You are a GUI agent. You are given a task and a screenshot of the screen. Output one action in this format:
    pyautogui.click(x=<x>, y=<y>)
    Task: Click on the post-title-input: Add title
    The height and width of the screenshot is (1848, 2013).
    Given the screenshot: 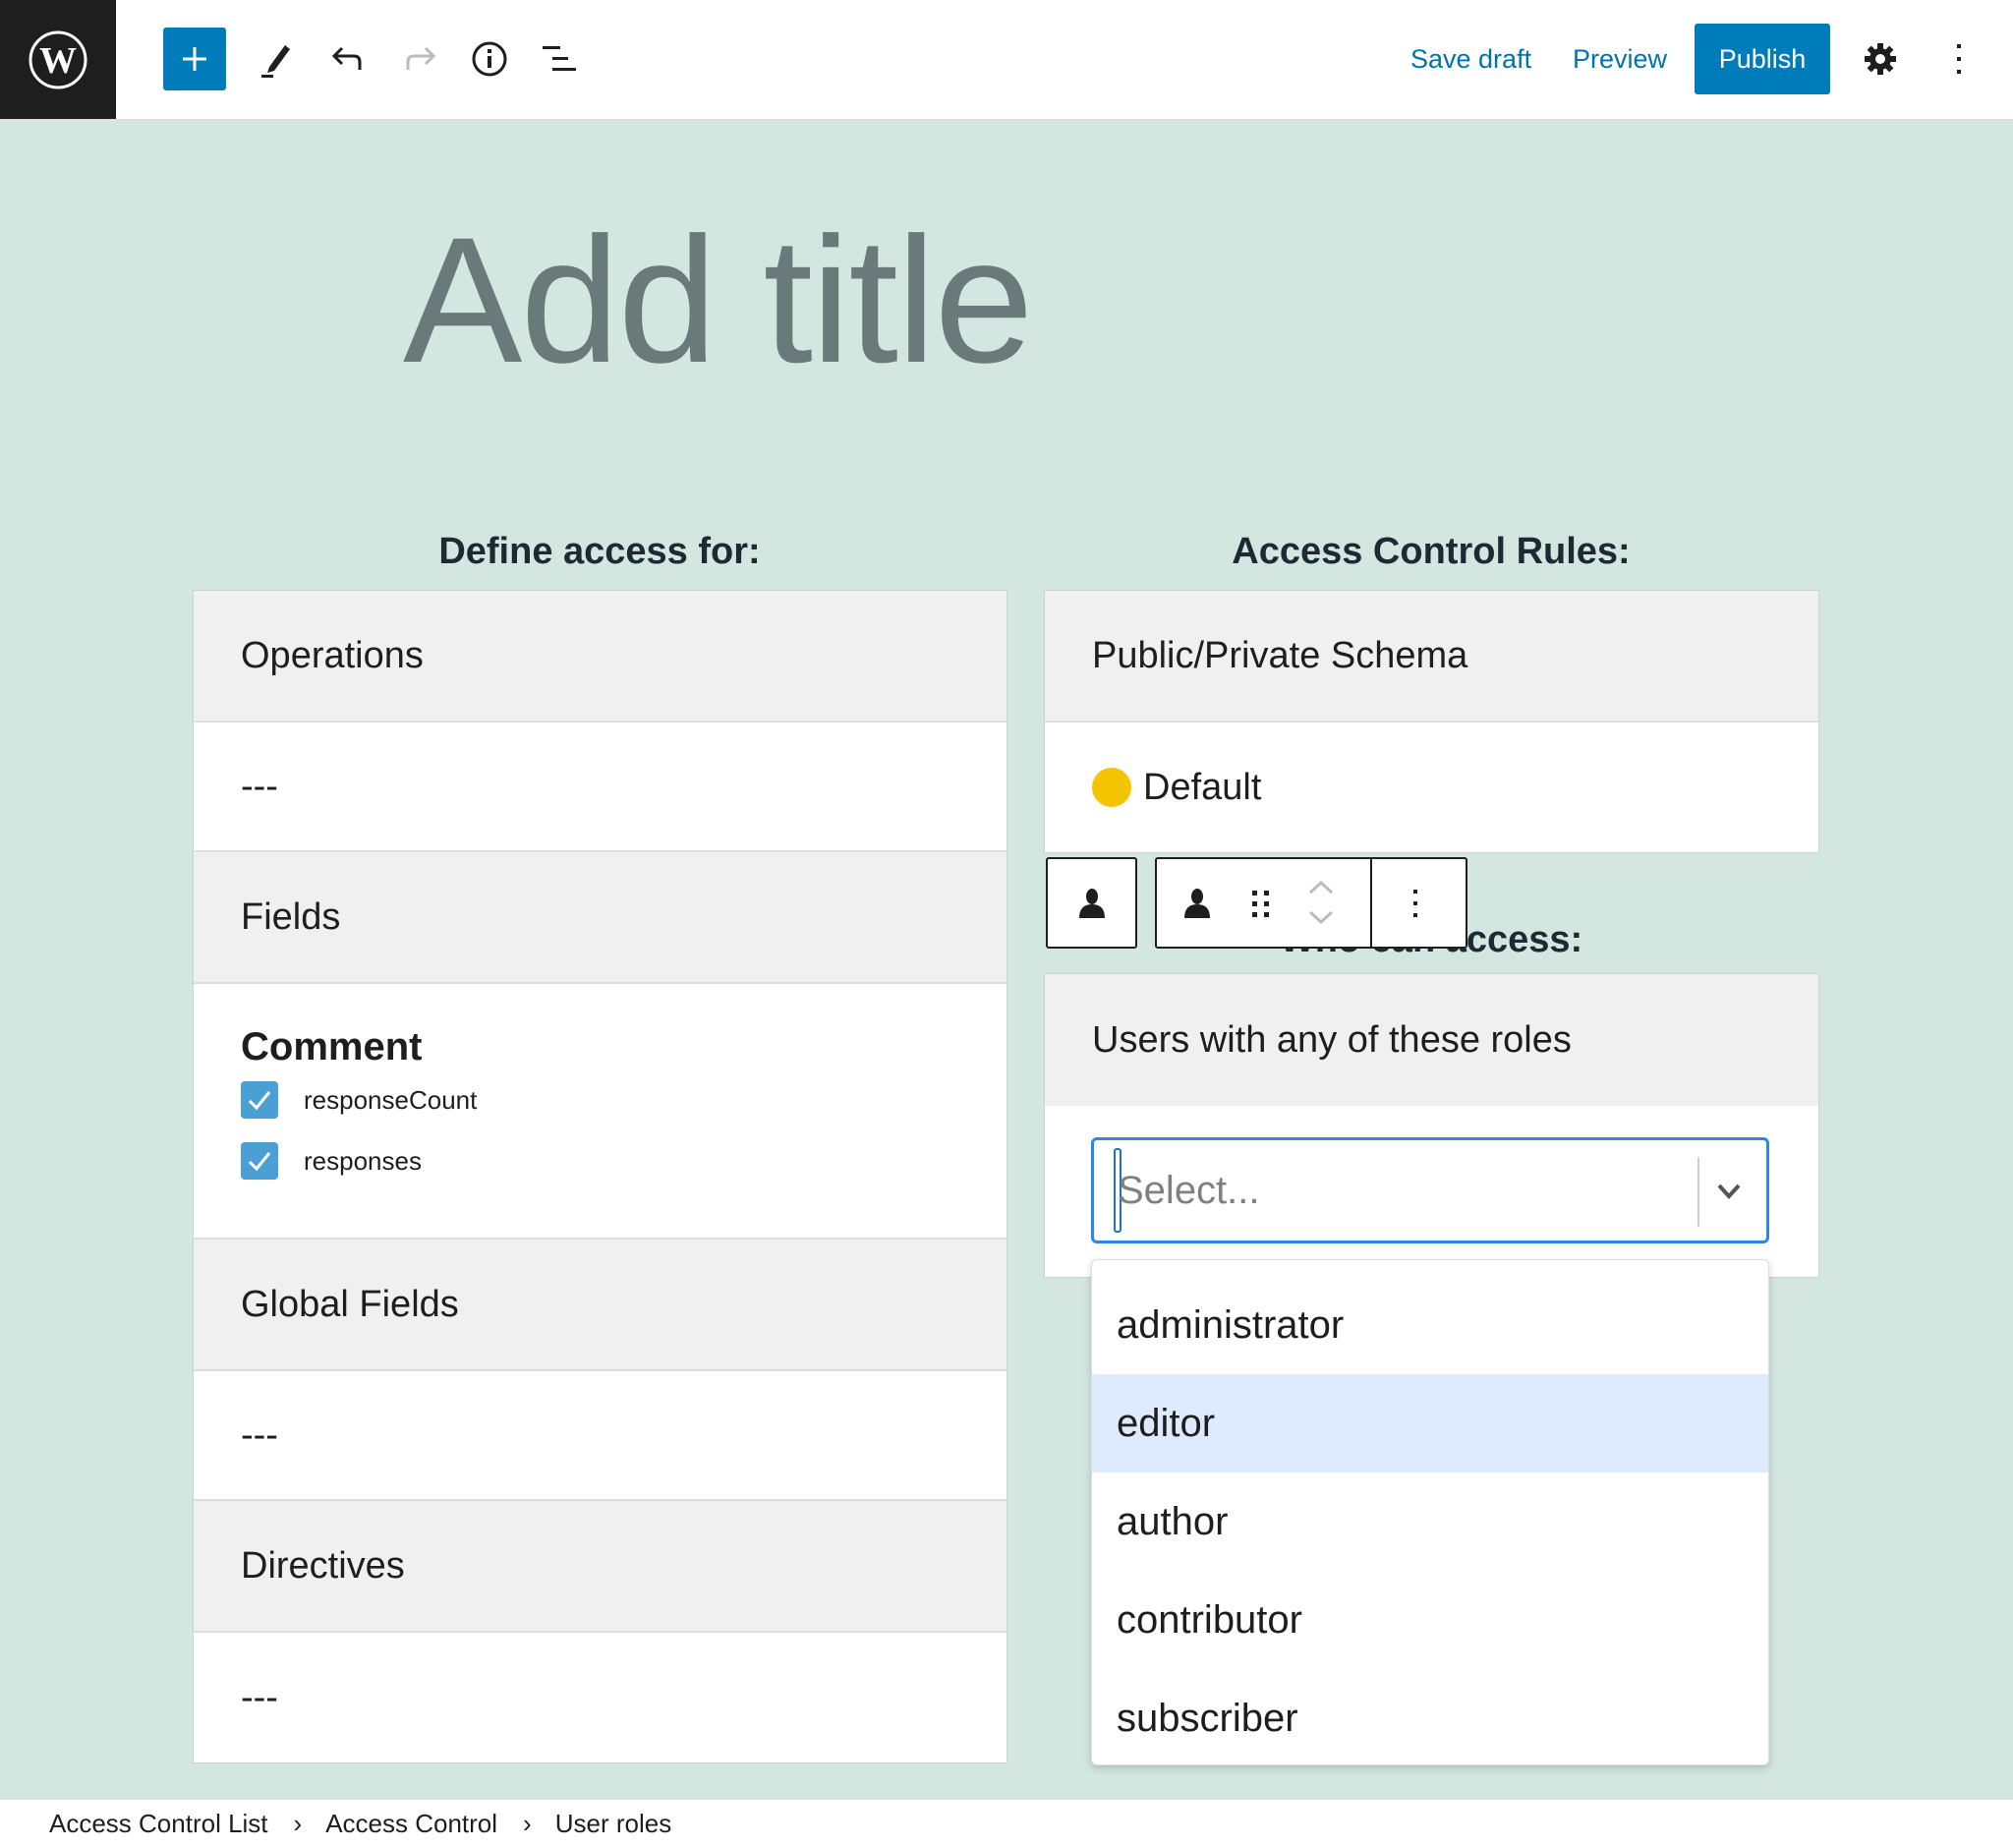 What is the action you would take?
    pyautogui.click(x=718, y=300)
    